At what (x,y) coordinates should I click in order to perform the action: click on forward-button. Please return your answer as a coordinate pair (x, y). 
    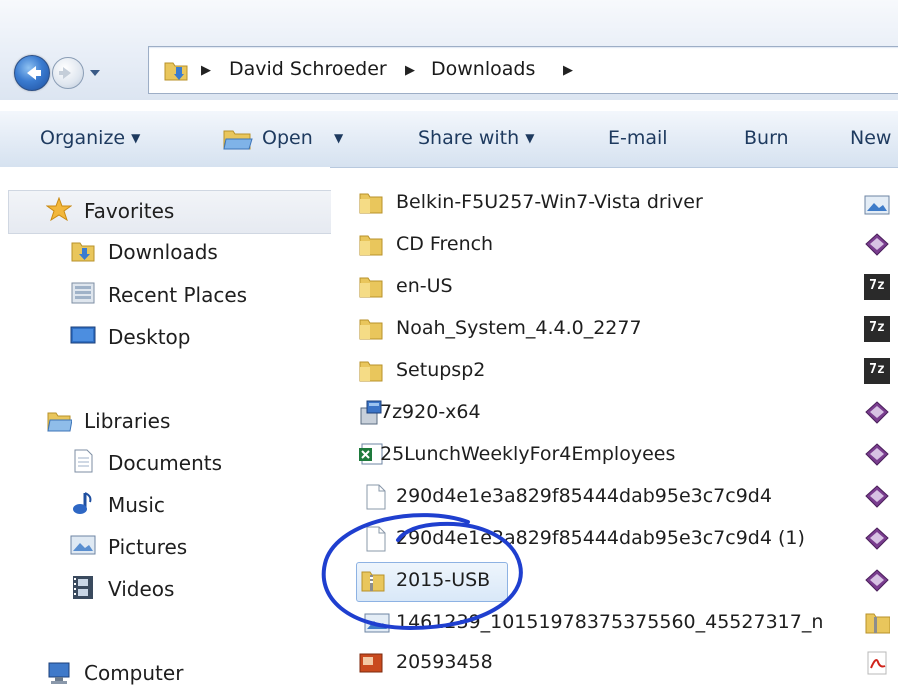
    Looking at the image, I should click on (68, 73).